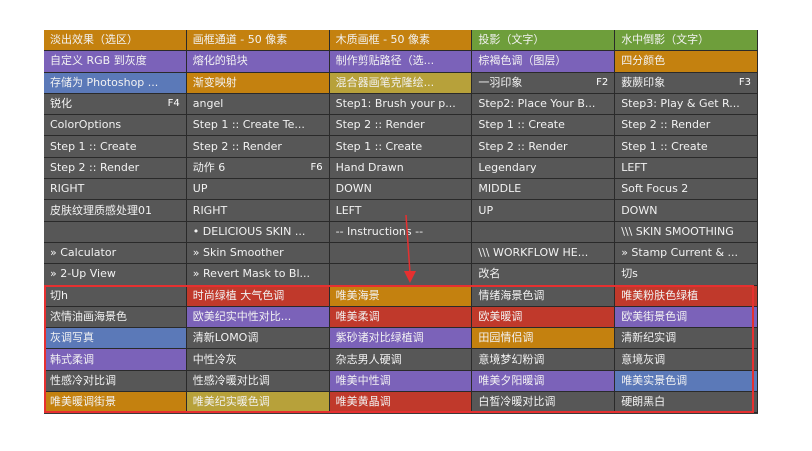  Describe the element at coordinates (686, 381) in the screenshot. I see `action-button: 唯美实景色调` at that location.